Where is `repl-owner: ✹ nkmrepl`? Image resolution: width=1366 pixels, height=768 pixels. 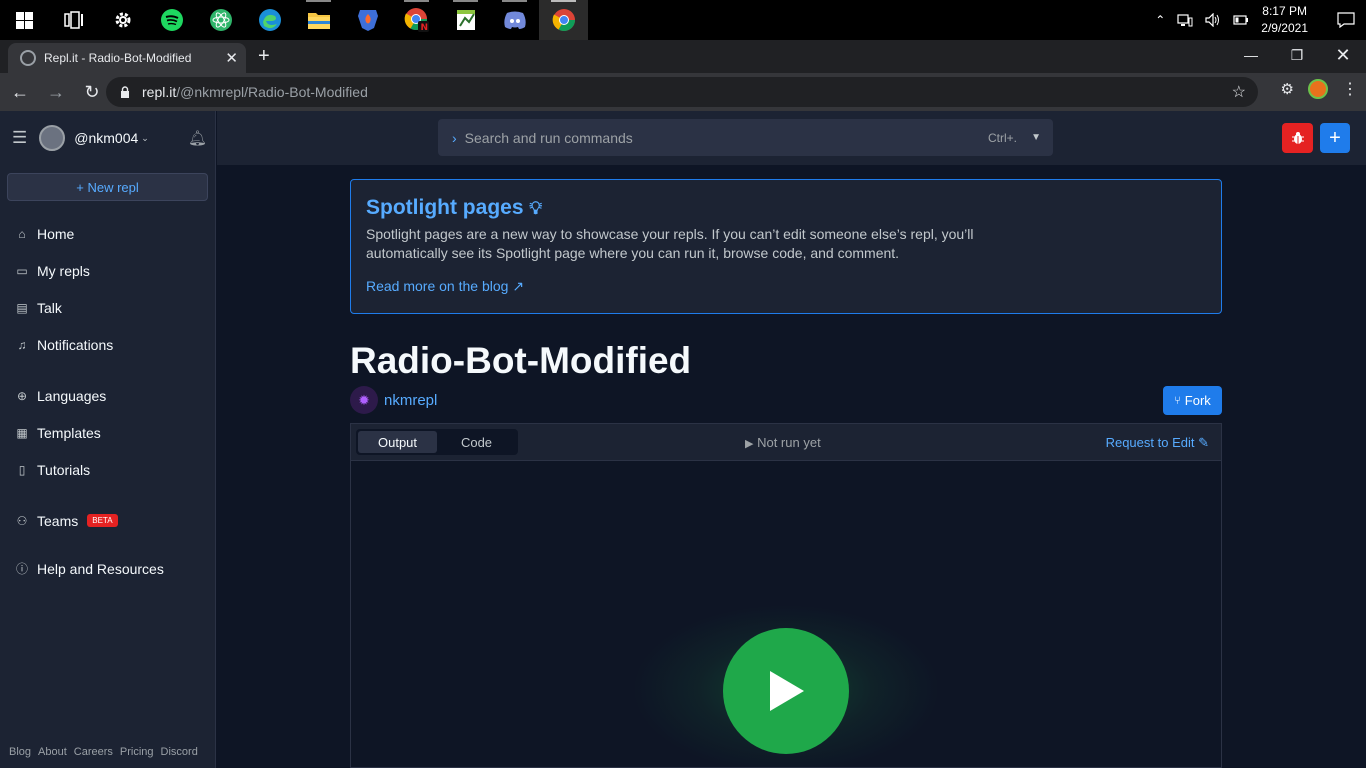 repl-owner: ✹ nkmrepl is located at coordinates (393, 400).